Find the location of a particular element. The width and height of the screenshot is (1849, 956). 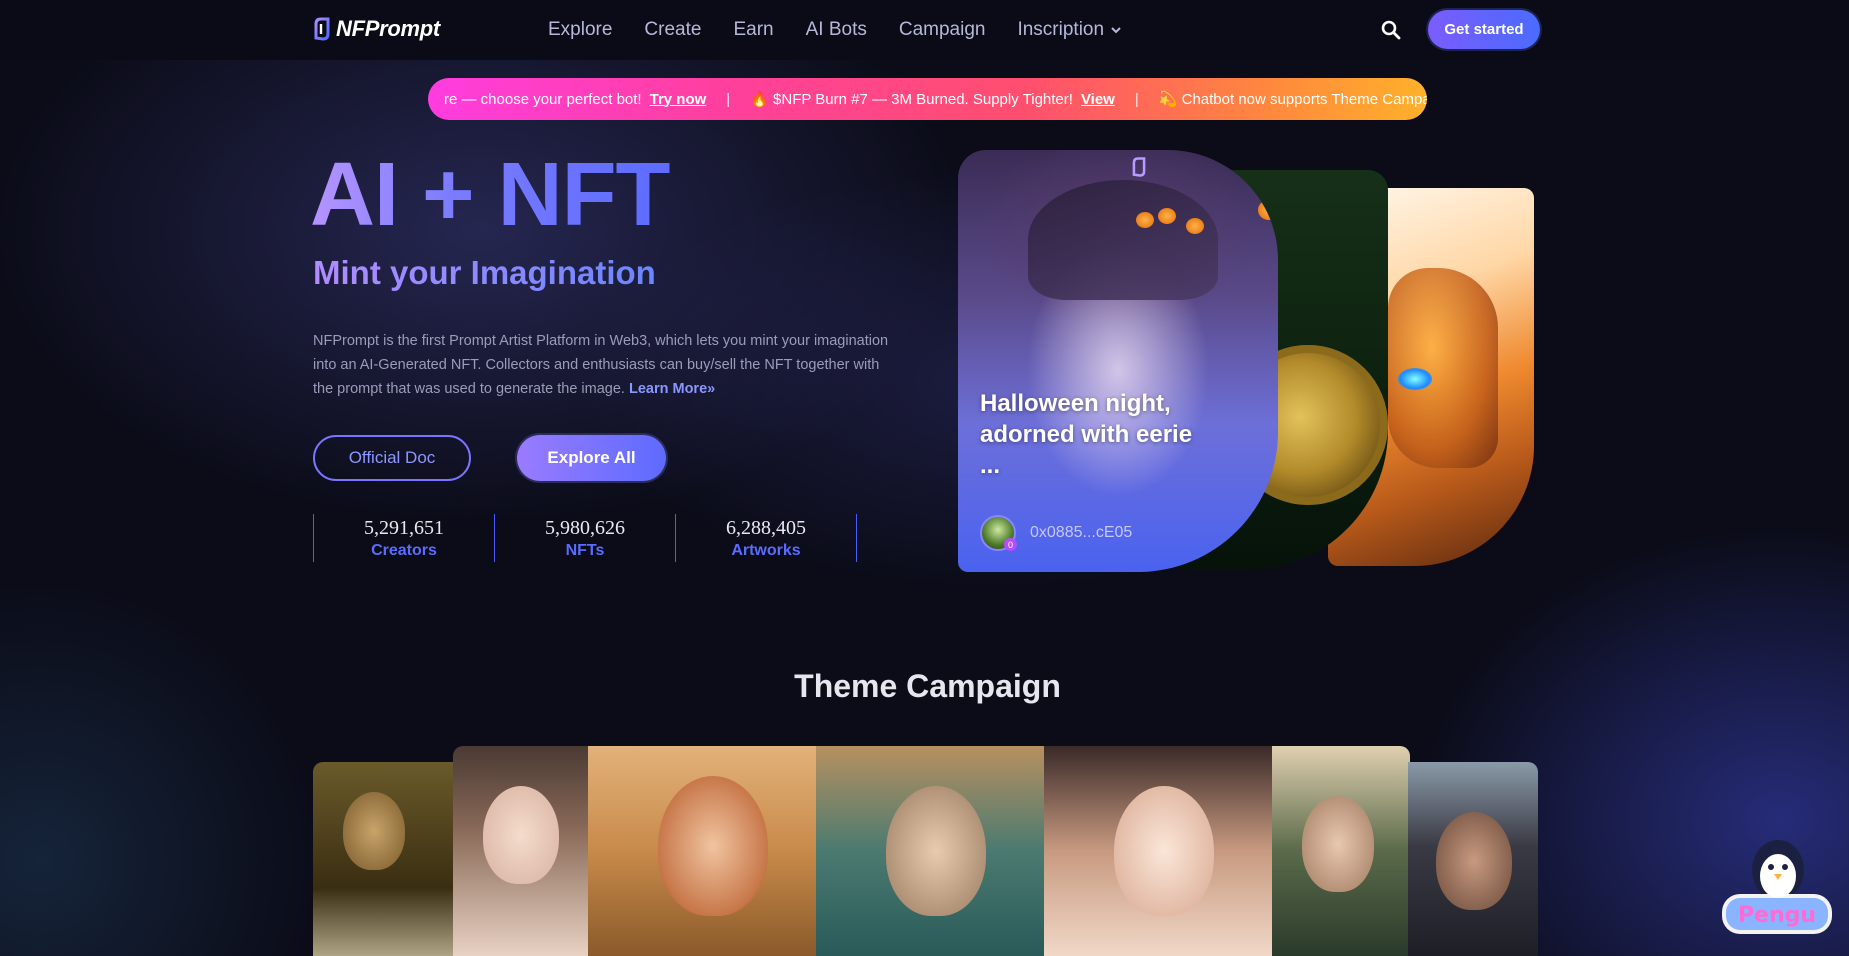

campaign-card-girl1 is located at coordinates (521, 851).